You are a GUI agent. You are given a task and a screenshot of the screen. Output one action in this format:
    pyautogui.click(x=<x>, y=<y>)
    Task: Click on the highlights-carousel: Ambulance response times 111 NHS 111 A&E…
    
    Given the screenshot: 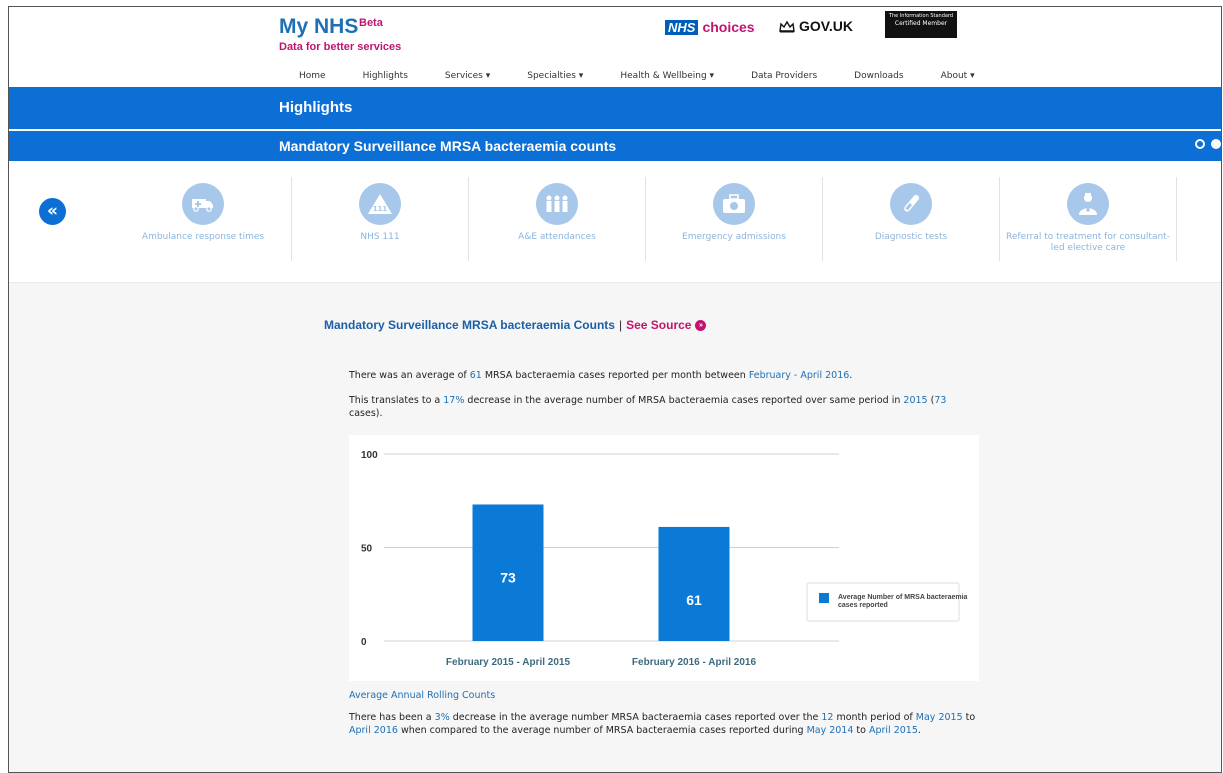 What is the action you would take?
    pyautogui.click(x=646, y=219)
    